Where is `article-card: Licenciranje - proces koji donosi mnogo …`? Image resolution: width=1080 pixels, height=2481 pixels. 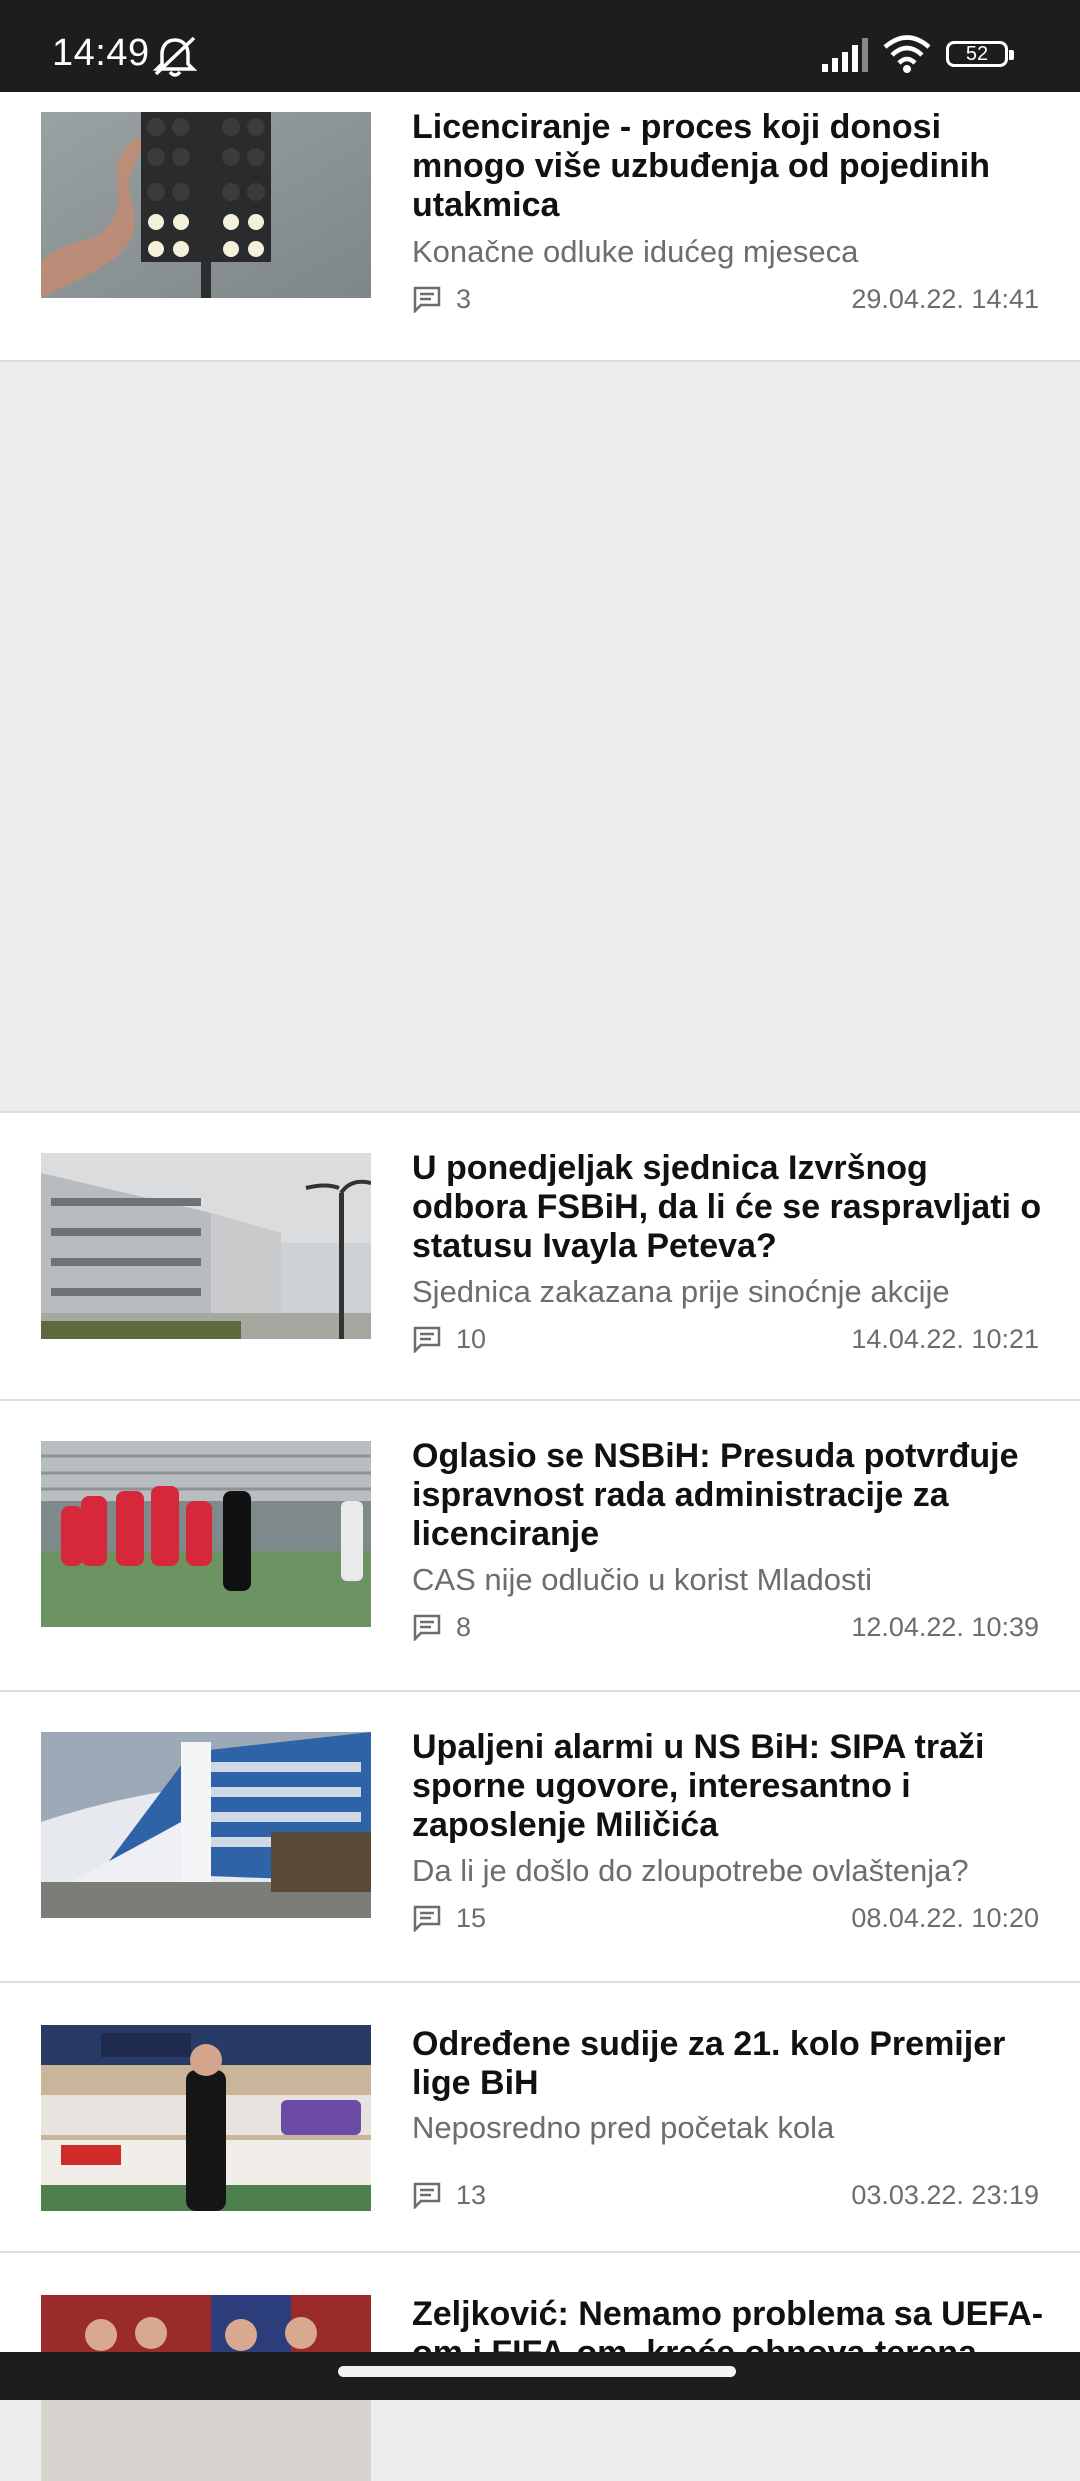 article-card: Licenciranje - proces koji donosi mnogo … is located at coordinates (540, 227).